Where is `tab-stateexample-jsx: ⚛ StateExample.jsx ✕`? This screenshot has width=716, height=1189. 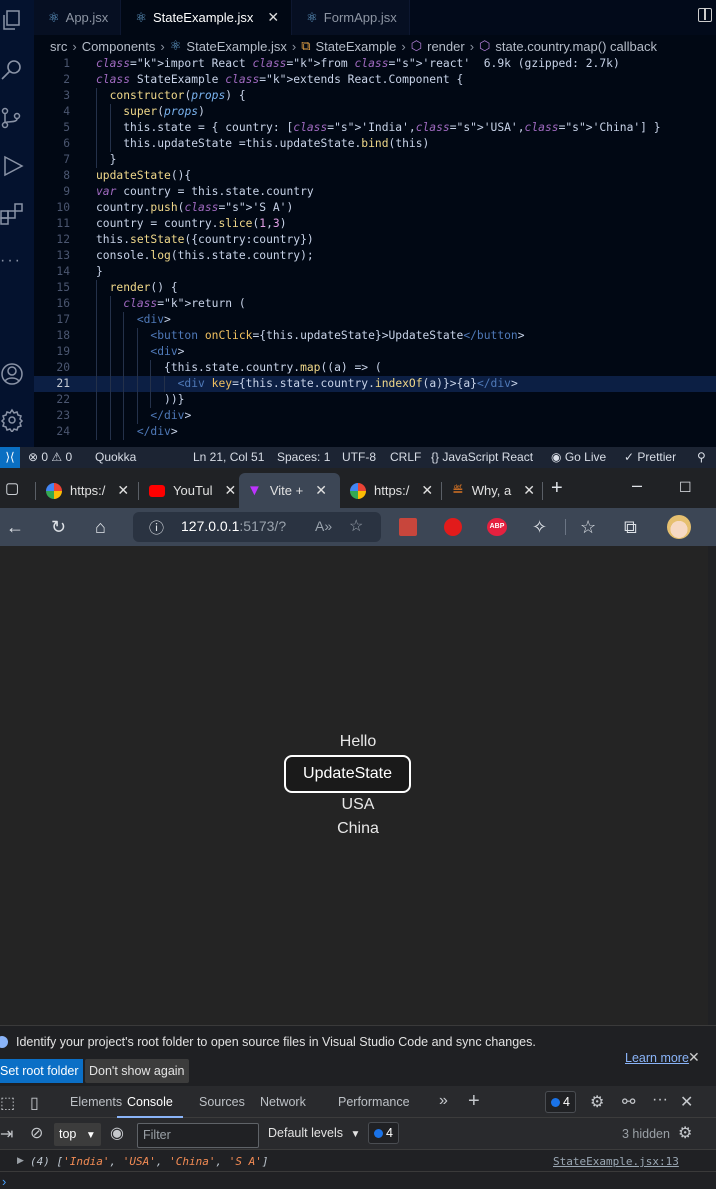 tab-stateexample-jsx: ⚛ StateExample.jsx ✕ is located at coordinates (207, 17).